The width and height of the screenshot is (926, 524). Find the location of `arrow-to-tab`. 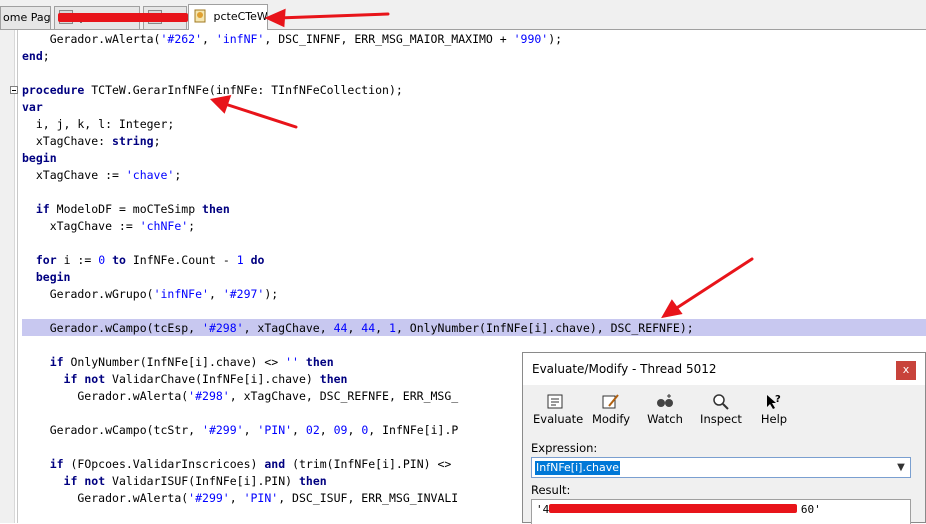

arrow-to-tab is located at coordinates (333, 16).